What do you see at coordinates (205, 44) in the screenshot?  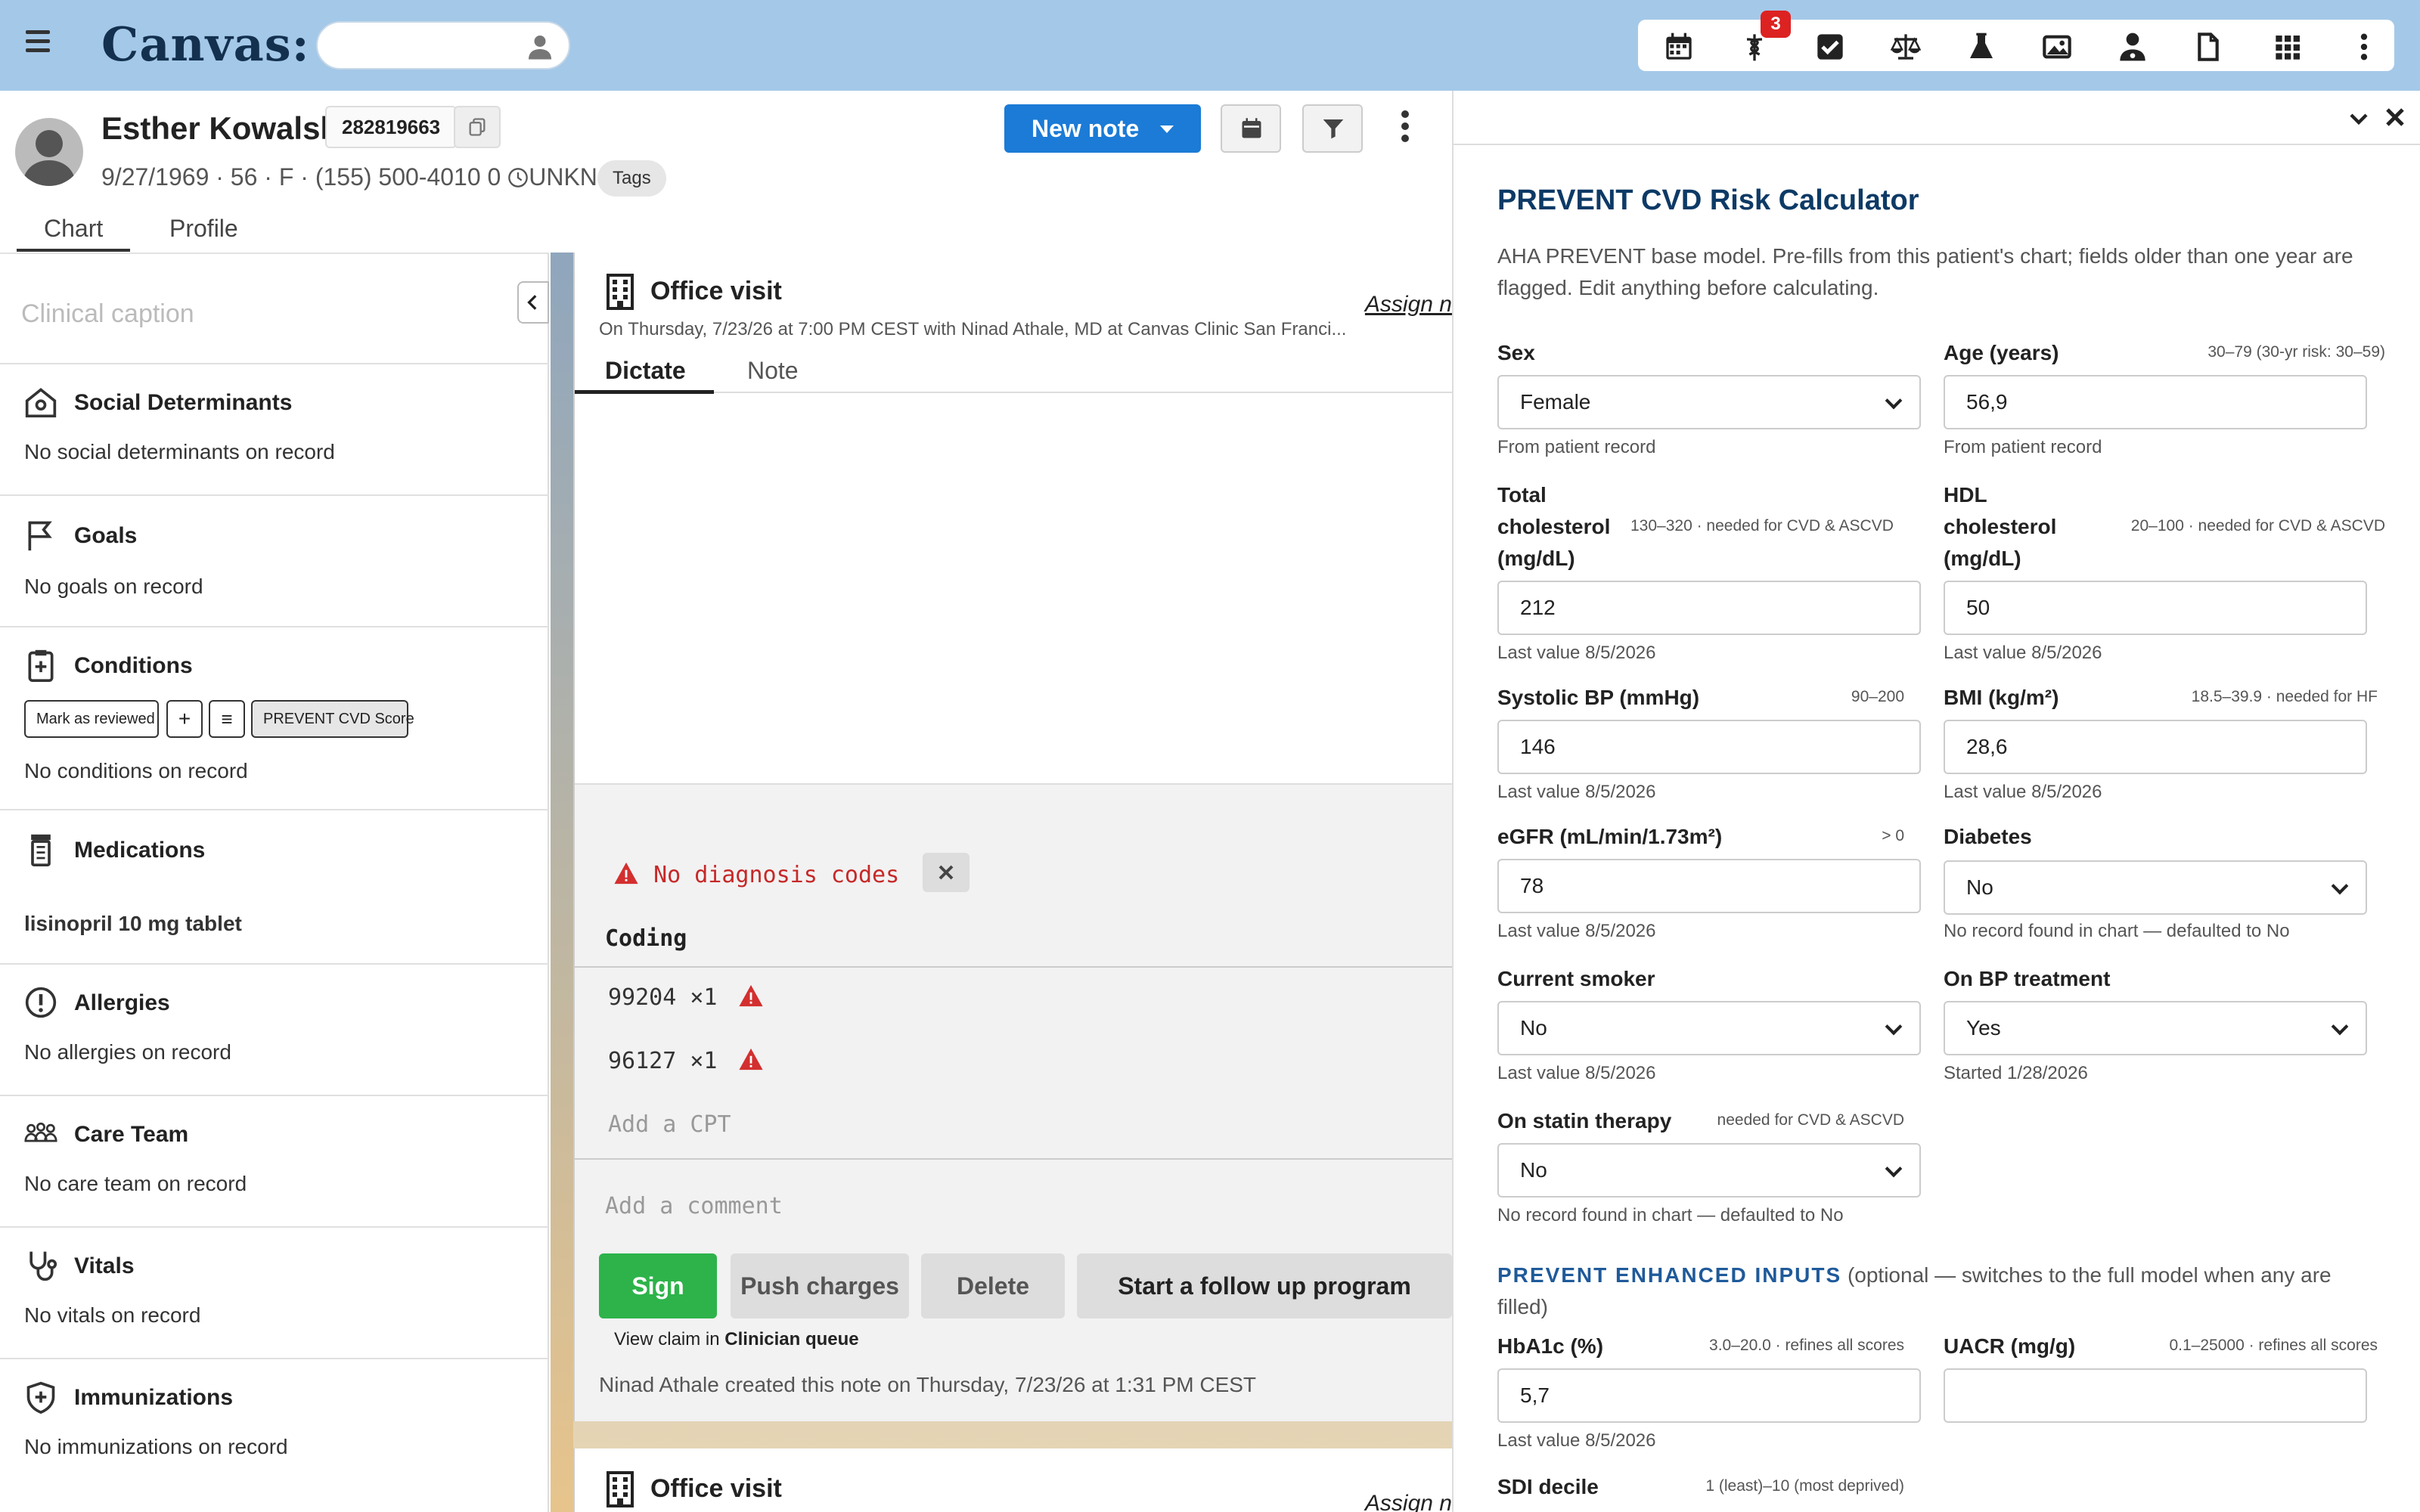 I see `app-logo: Canvas:` at bounding box center [205, 44].